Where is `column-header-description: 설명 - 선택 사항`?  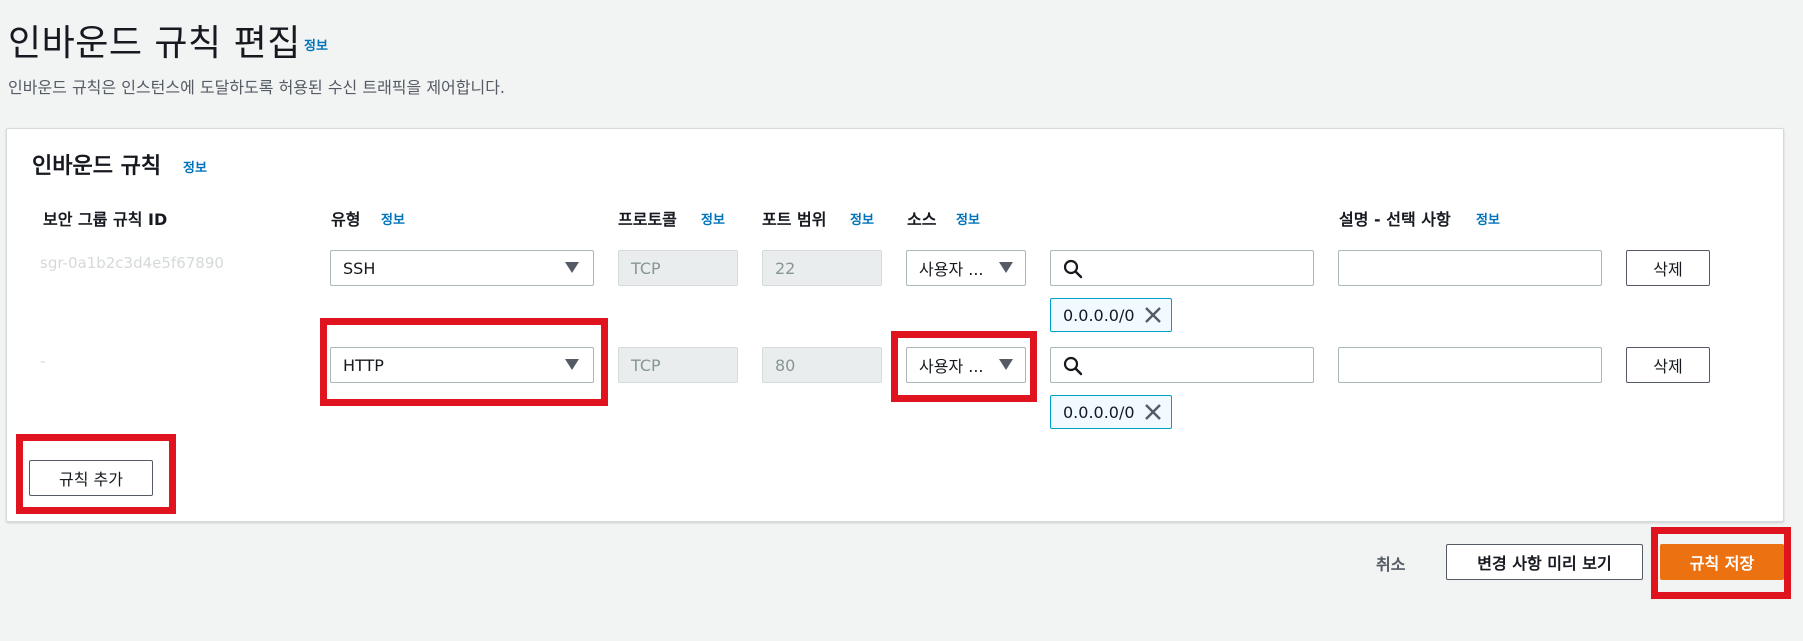 column-header-description: 설명 - 선택 사항 is located at coordinates (1395, 219).